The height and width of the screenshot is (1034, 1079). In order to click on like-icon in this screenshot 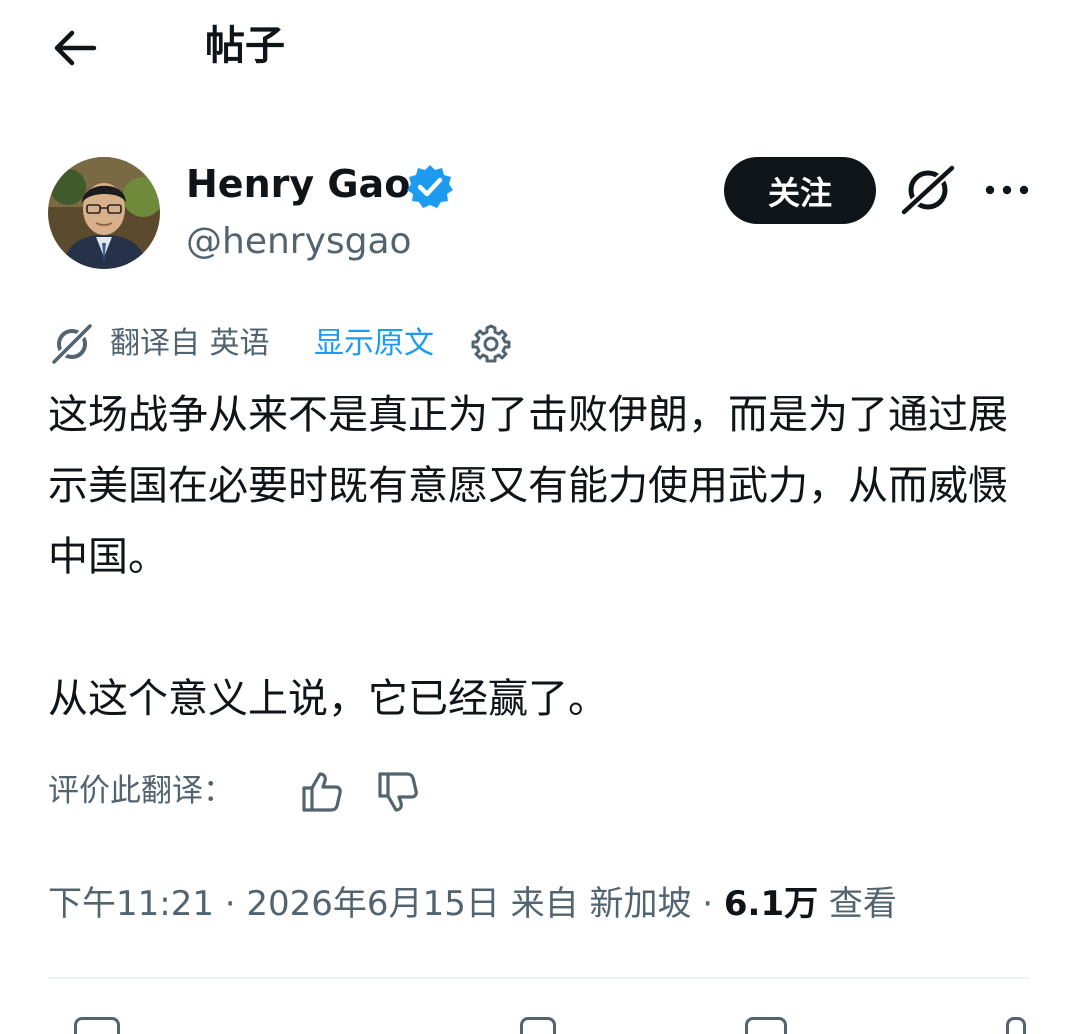, I will do `click(538, 1025)`.